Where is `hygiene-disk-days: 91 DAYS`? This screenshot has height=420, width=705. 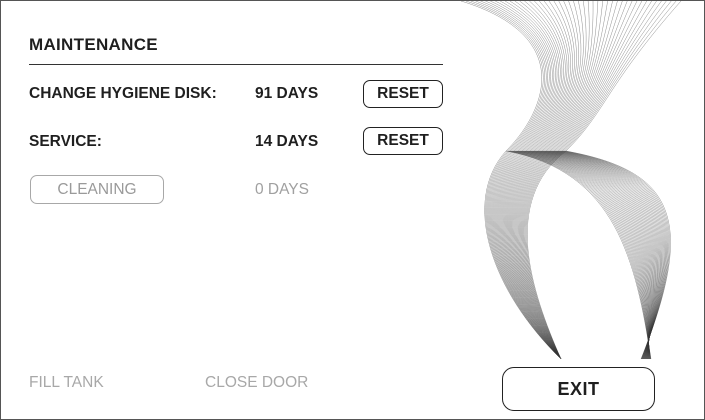
hygiene-disk-days: 91 DAYS is located at coordinates (287, 93).